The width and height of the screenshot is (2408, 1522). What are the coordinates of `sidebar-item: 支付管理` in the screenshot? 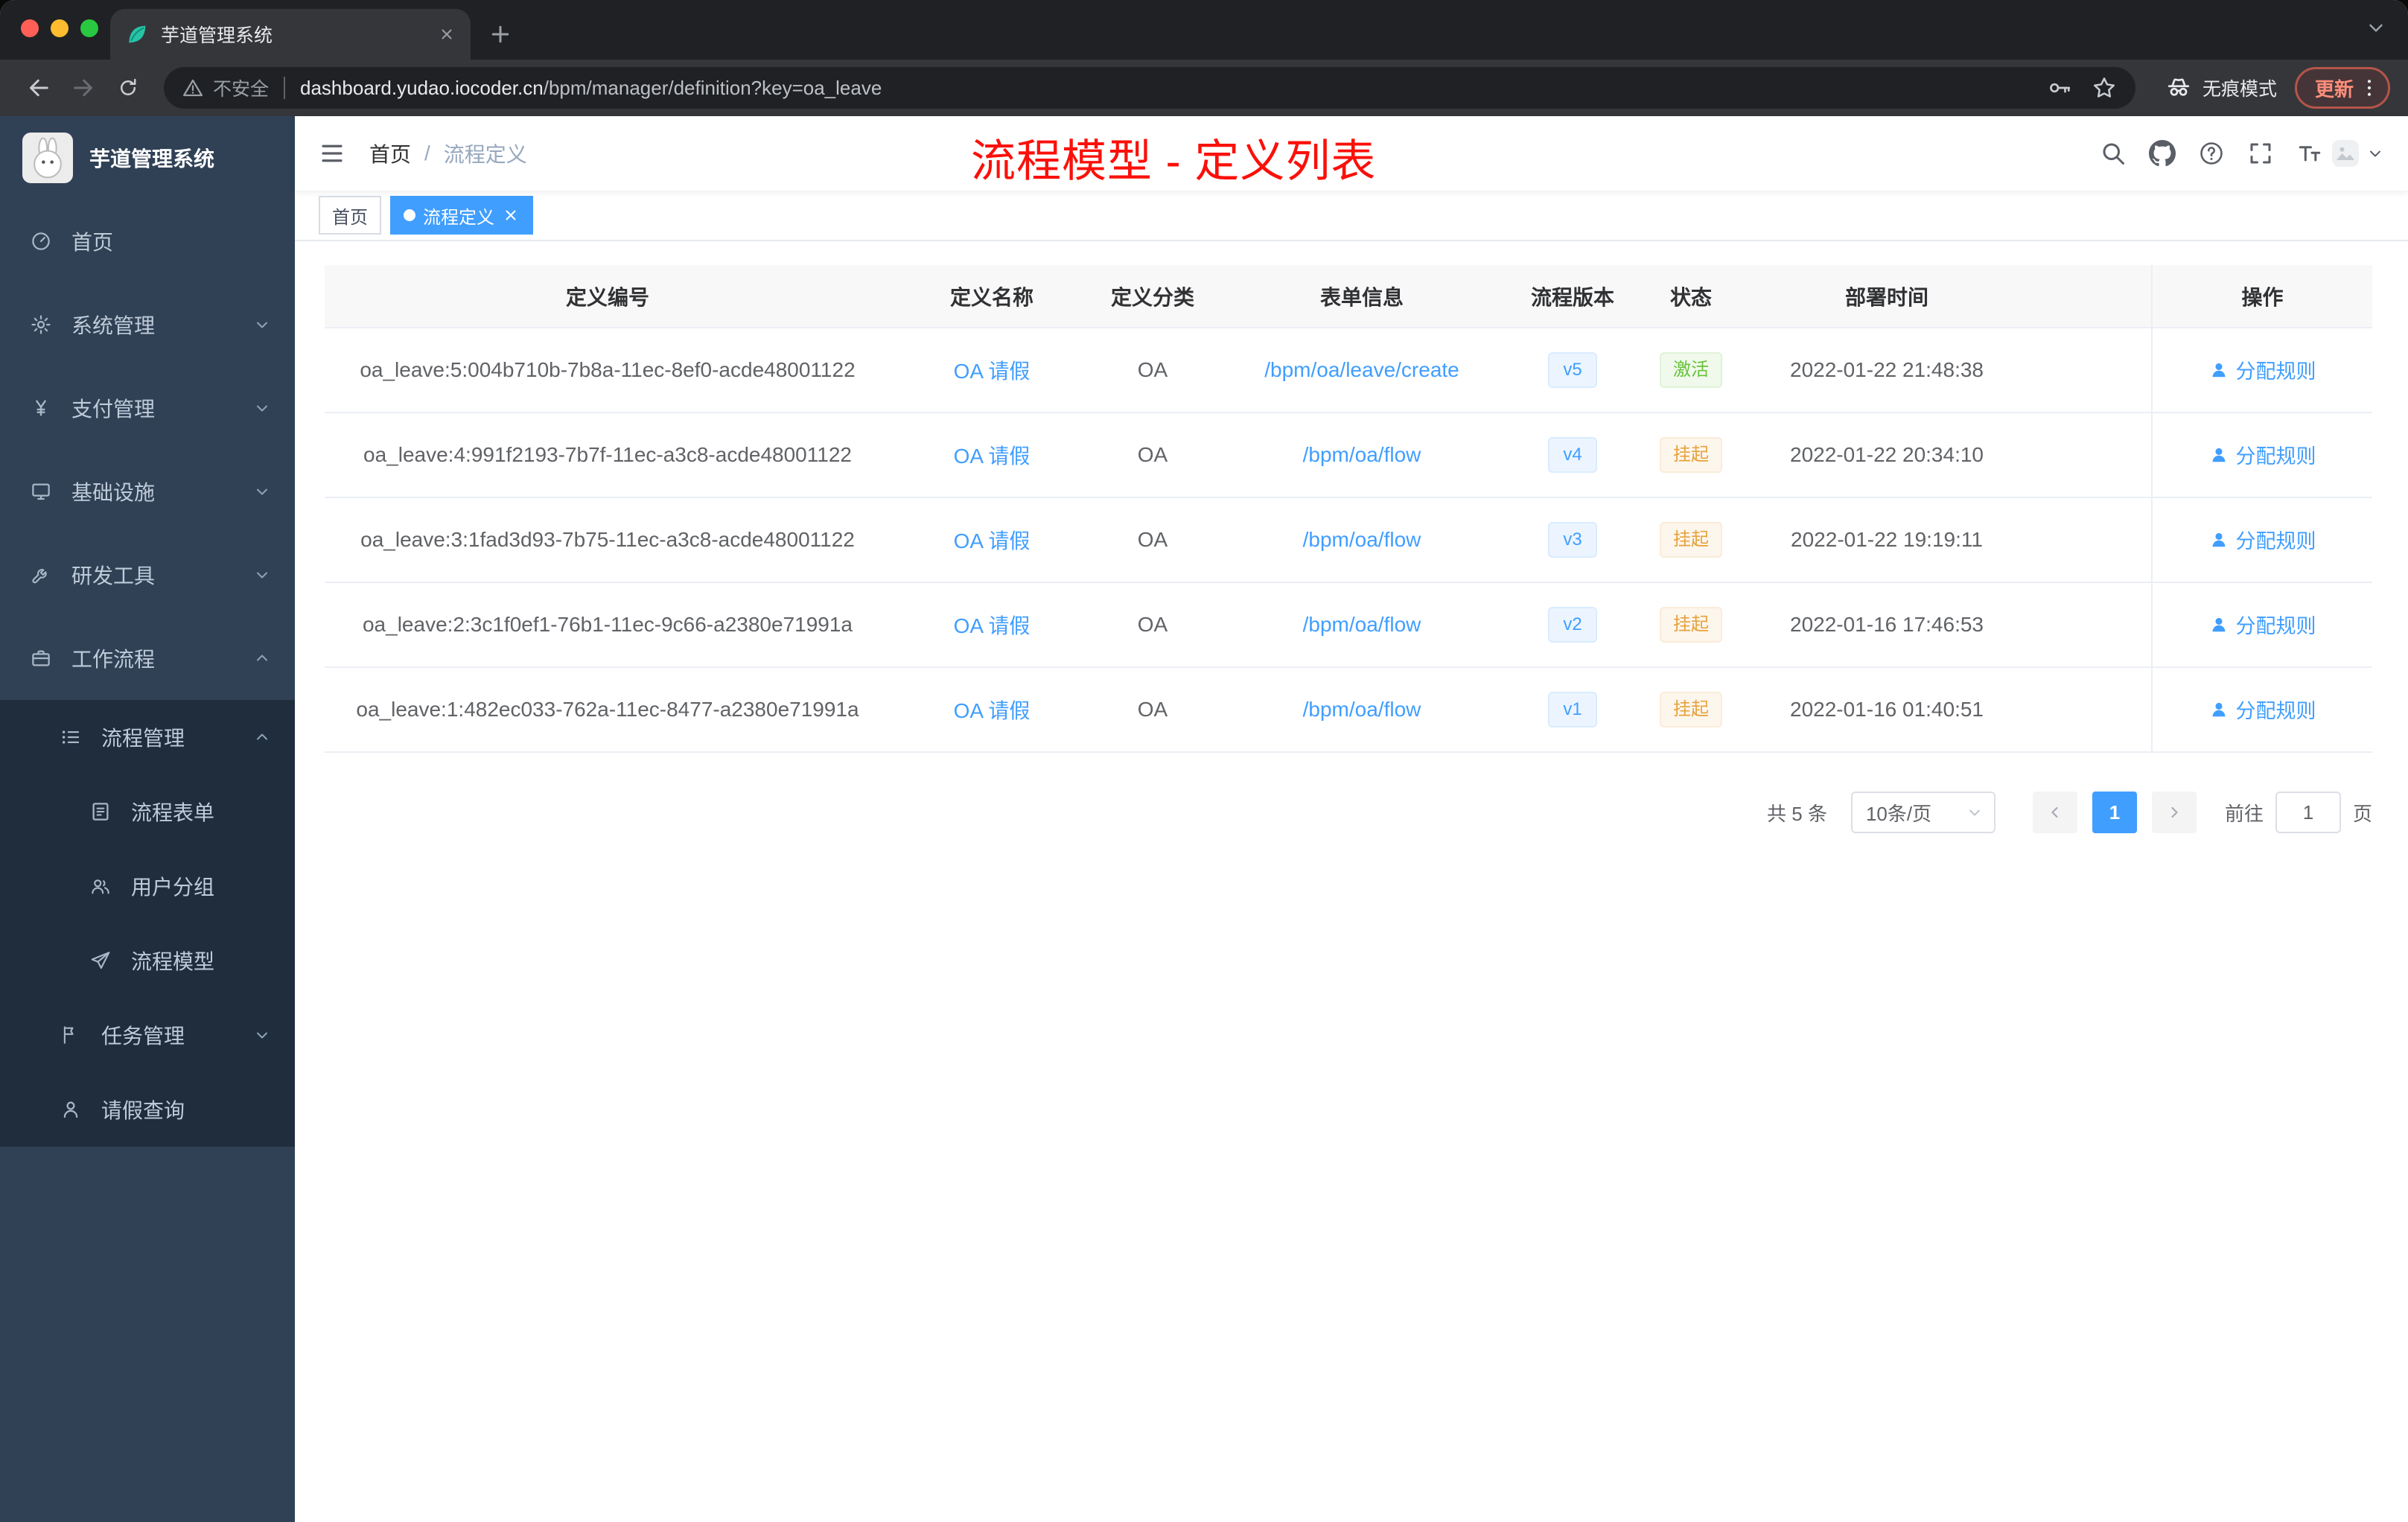 It's located at (147, 408).